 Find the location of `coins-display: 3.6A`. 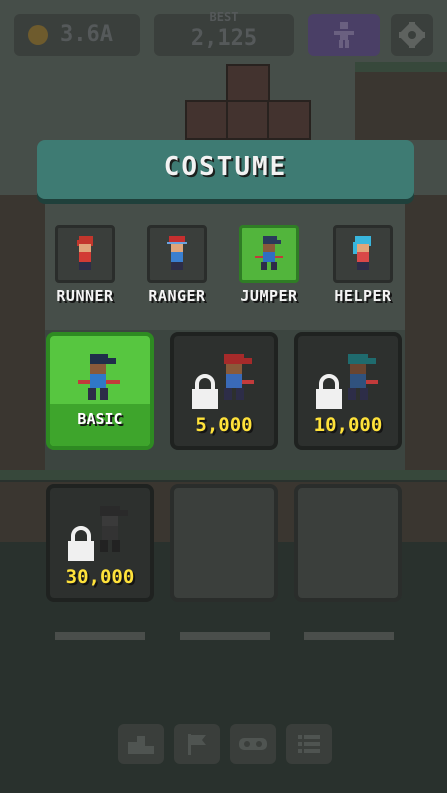

coins-display: 3.6A is located at coordinates (77, 35).